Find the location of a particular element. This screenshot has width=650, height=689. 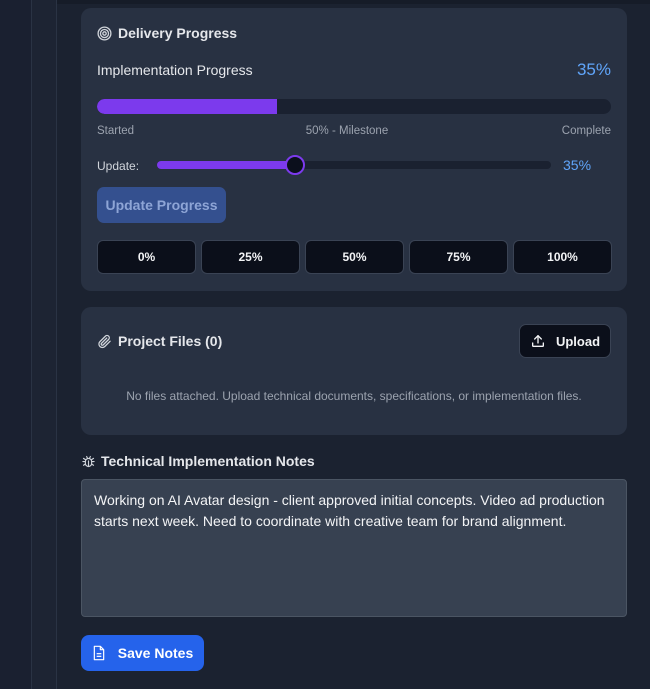

slider-thumb is located at coordinates (294, 165).